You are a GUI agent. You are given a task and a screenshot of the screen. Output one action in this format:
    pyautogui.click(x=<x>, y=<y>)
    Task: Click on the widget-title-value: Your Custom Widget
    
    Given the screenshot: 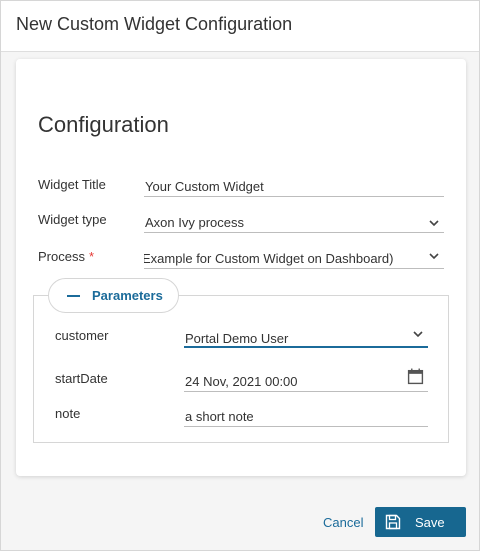 What is the action you would take?
    pyautogui.click(x=204, y=186)
    